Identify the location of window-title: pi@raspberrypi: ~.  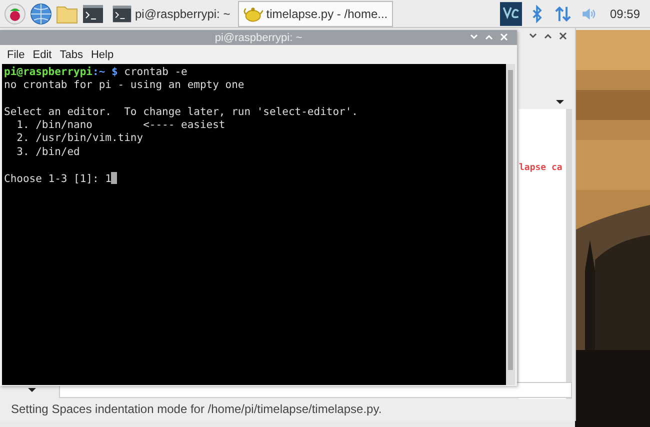
(258, 38).